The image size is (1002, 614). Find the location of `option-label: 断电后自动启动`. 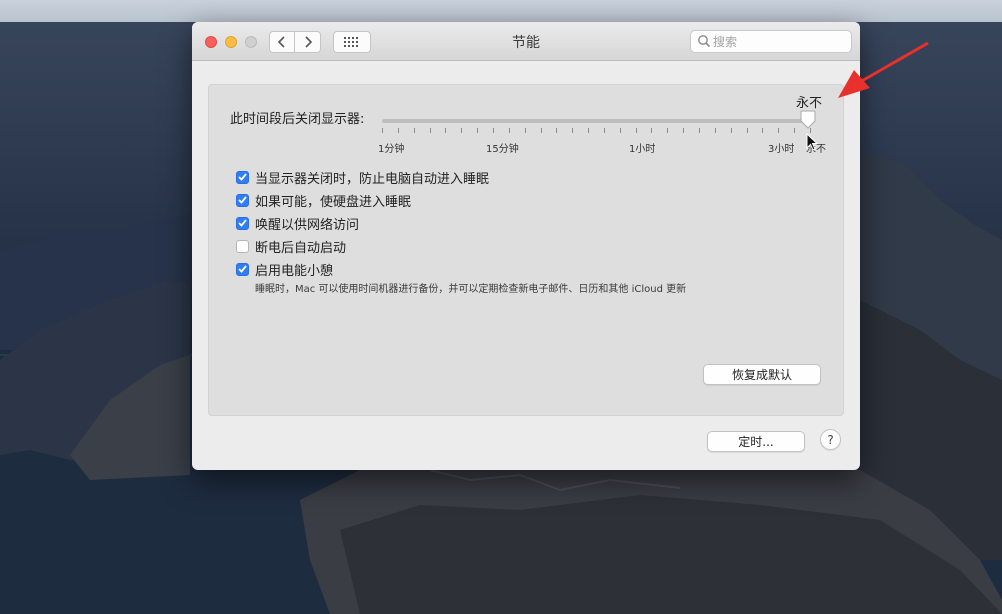

option-label: 断电后自动启动 is located at coordinates (301, 248).